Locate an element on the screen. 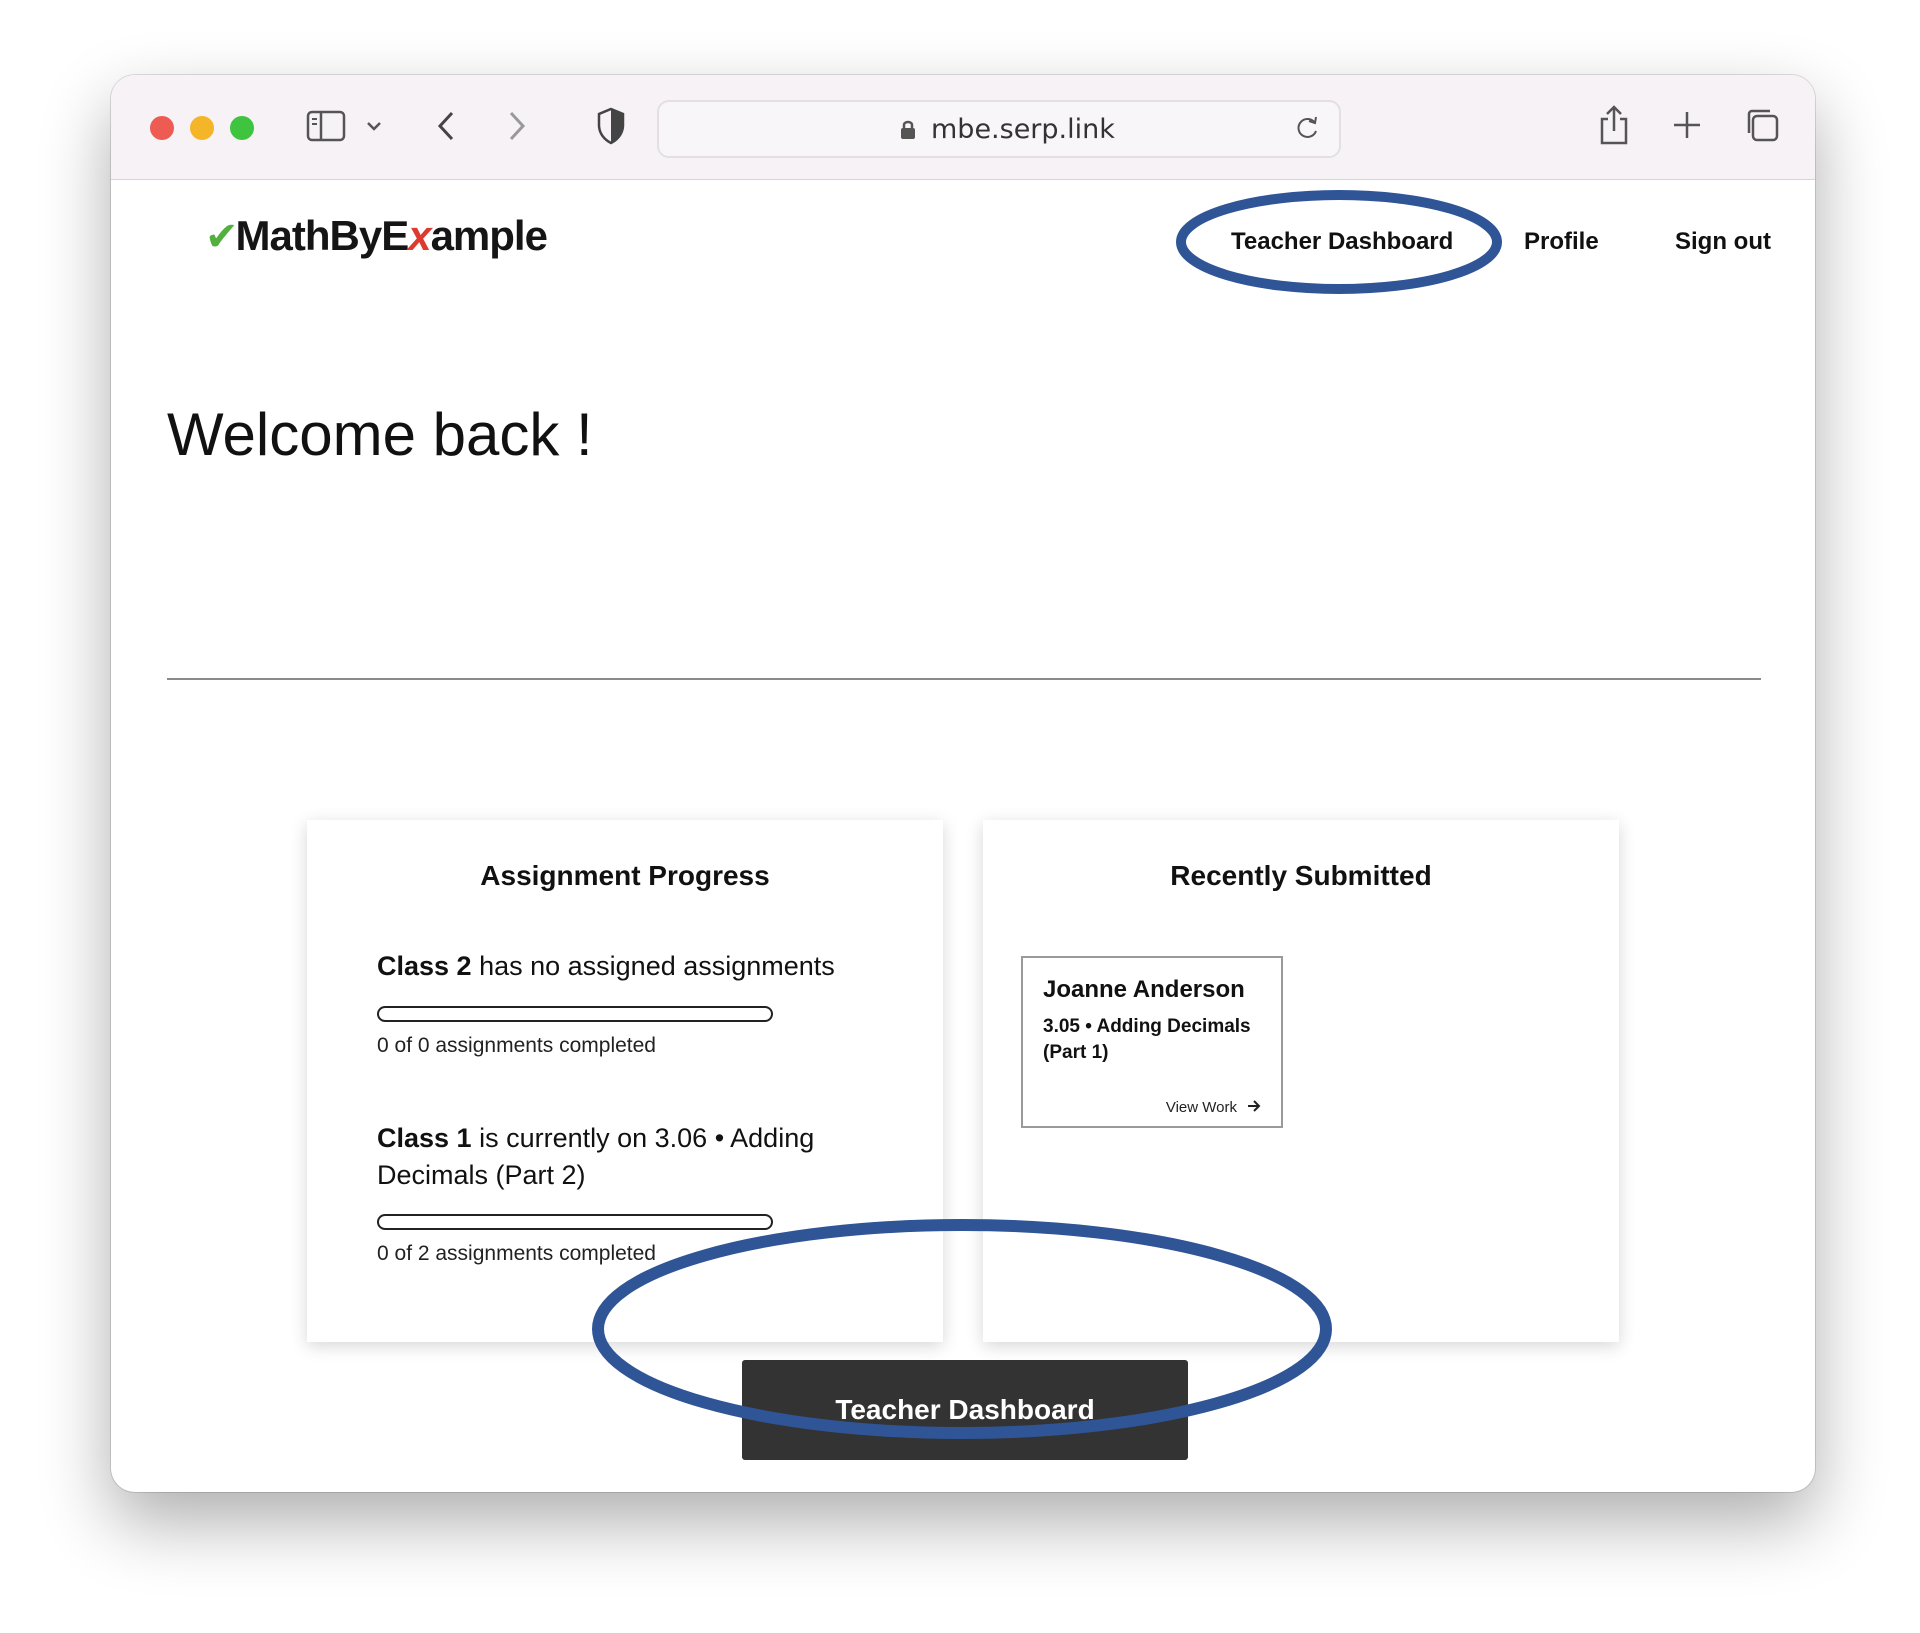  nav-teacher-dashboard: Teacher Dashboard is located at coordinates (1342, 242).